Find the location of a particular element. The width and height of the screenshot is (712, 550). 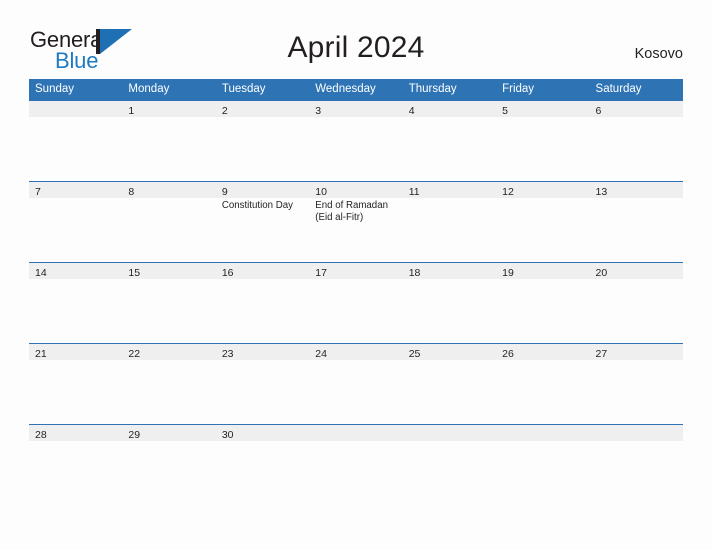

page-header: General Blue April 2024 Kosovo is located at coordinates (356, 39).